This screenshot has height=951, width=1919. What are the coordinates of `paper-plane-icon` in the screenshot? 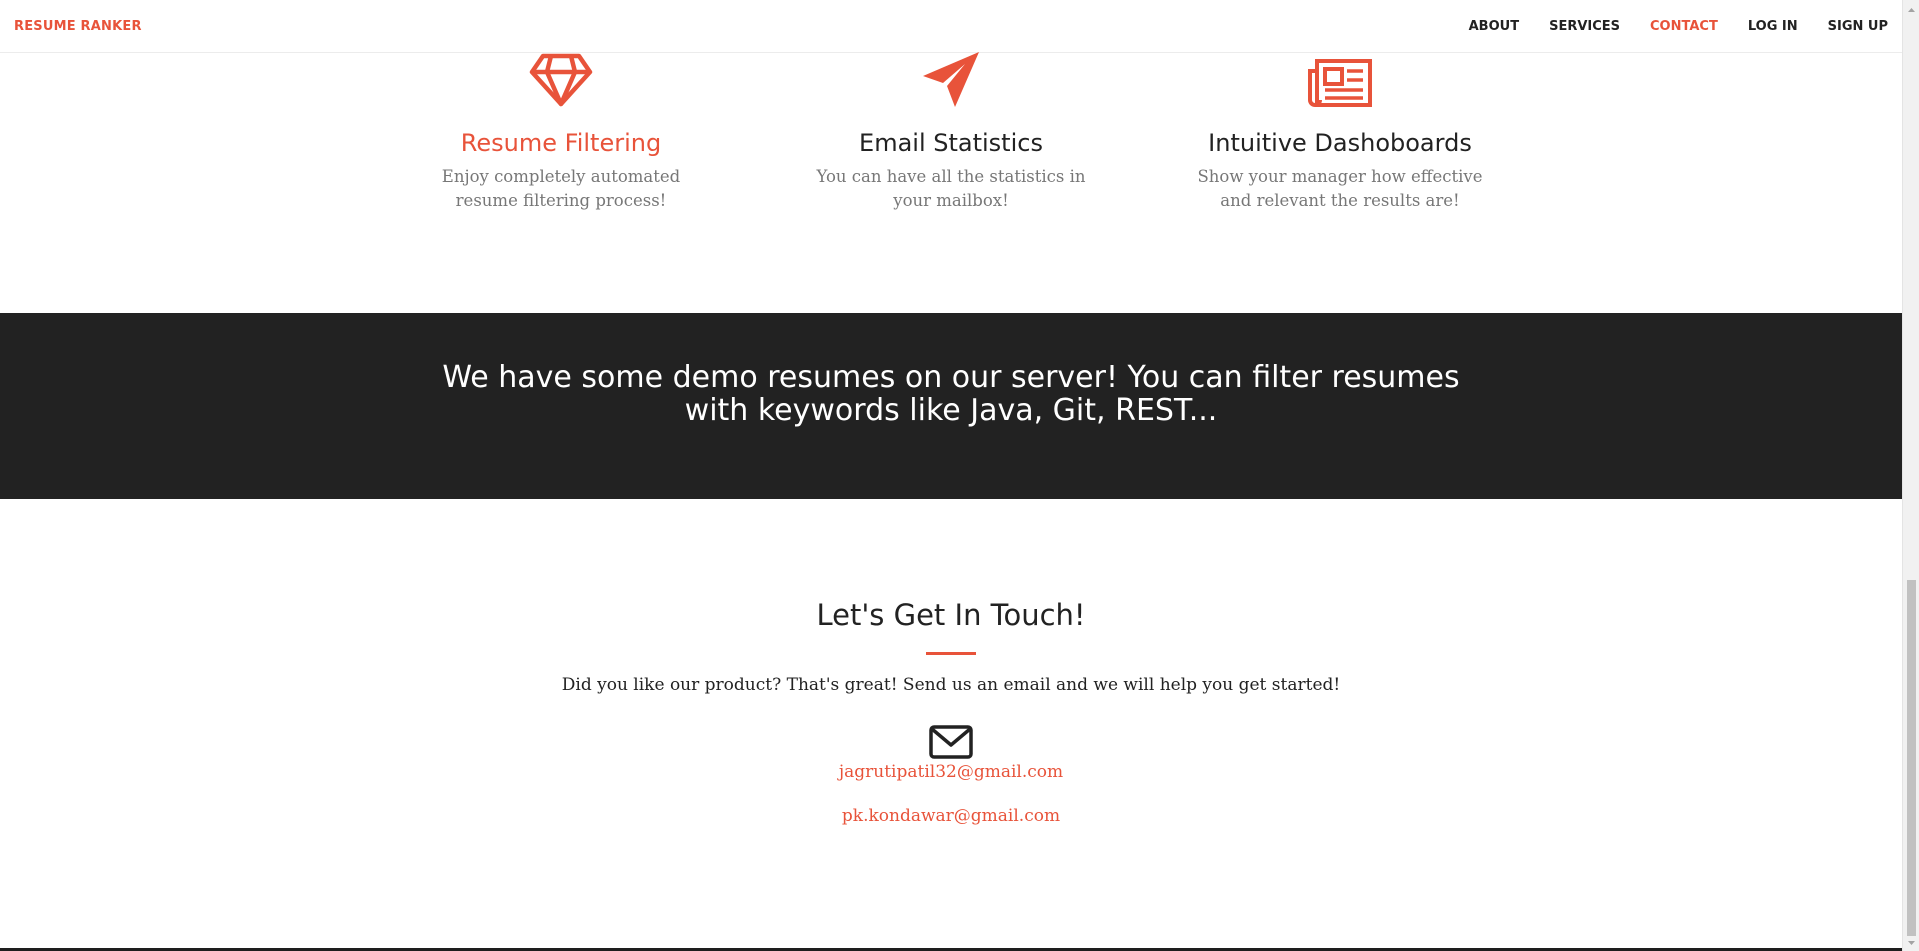 It's located at (951, 80).